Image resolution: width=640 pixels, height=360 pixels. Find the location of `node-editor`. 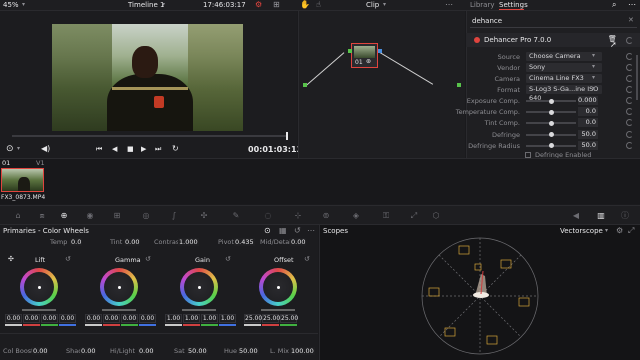

node-editor is located at coordinates (381, 84).